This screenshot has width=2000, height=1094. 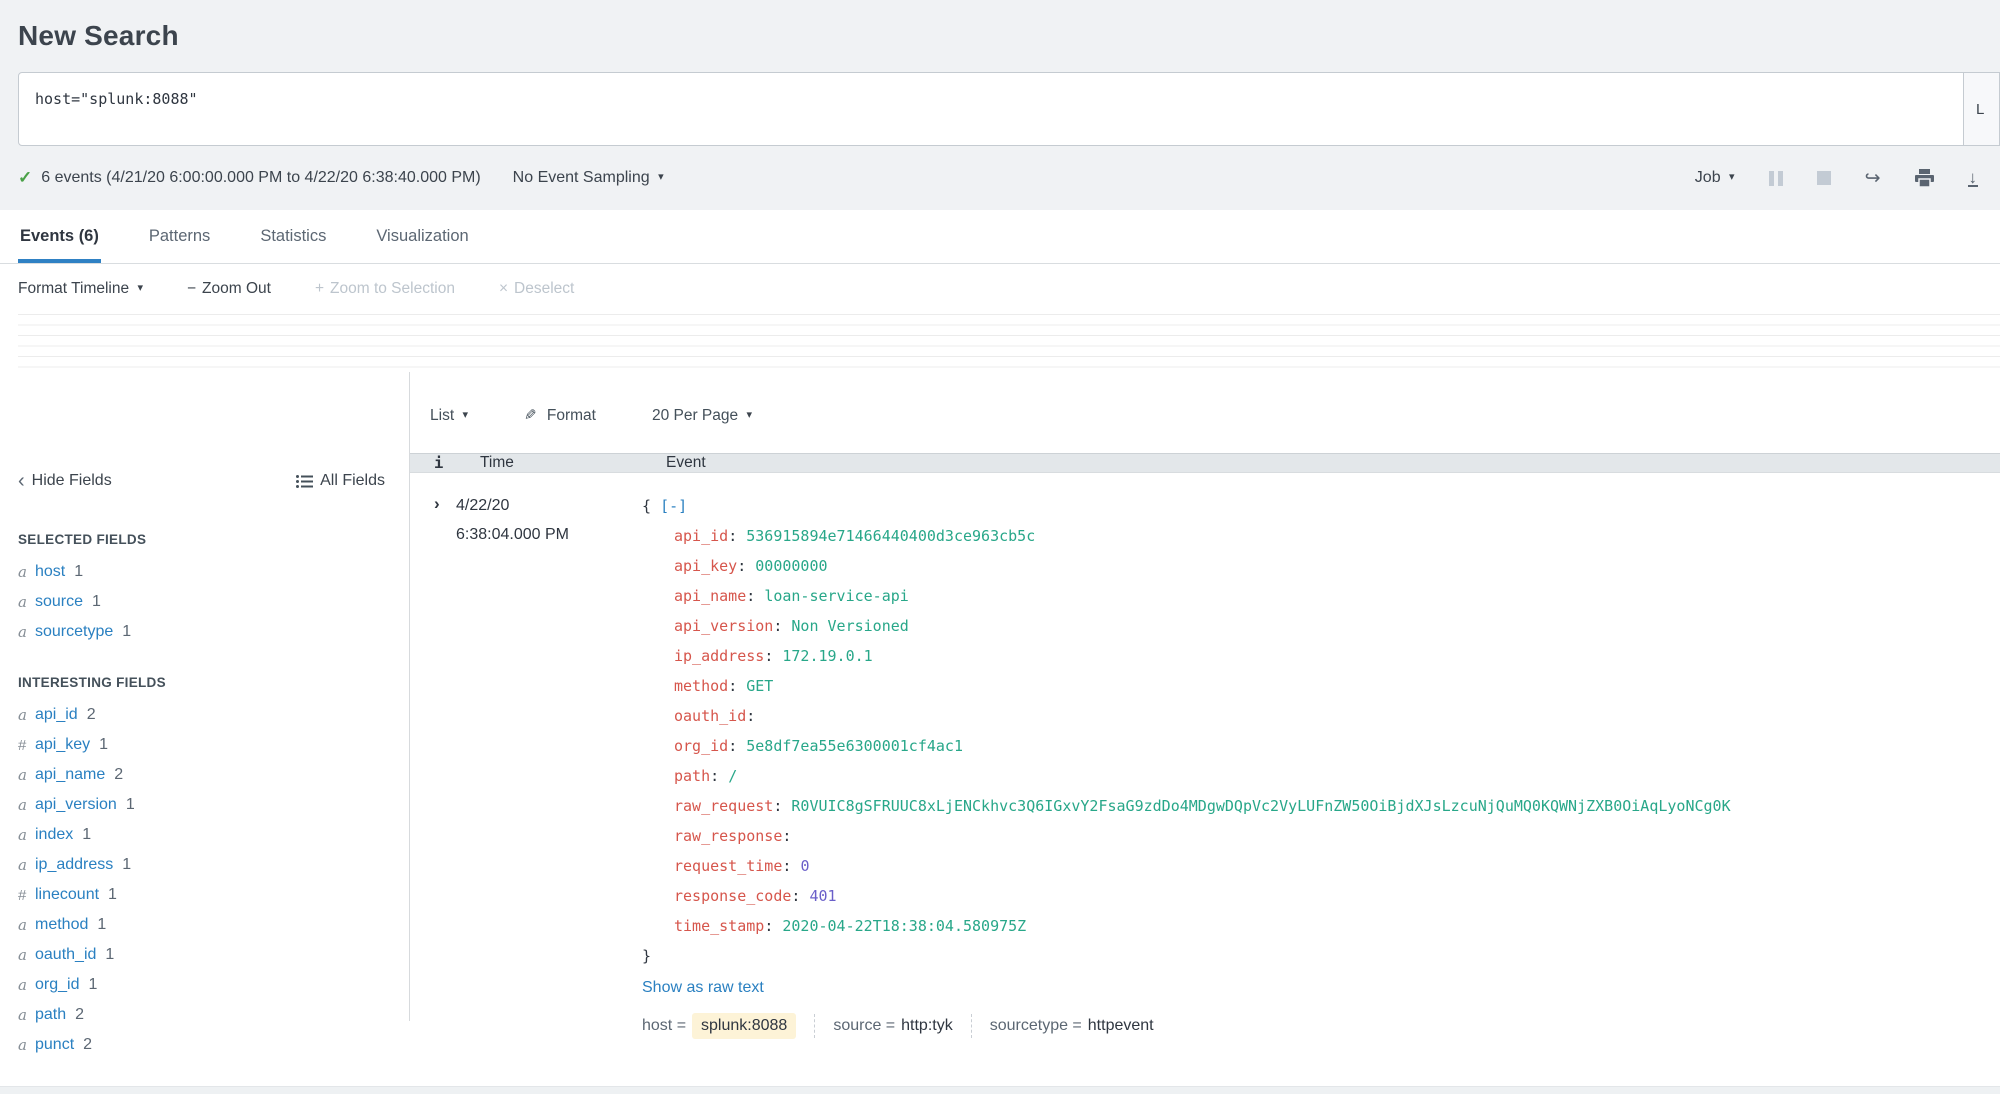 I want to click on bottom-scroll-strip, so click(x=1000, y=1090).